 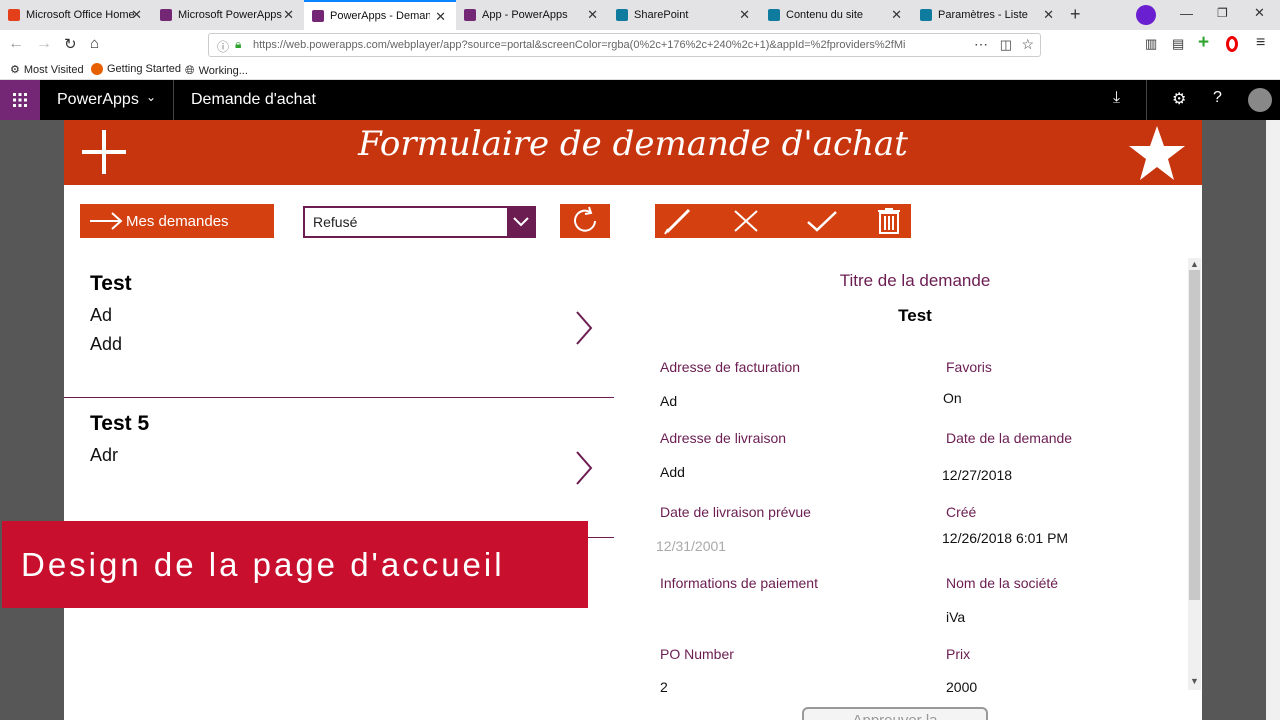 What do you see at coordinates (981, 44) in the screenshot?
I see `page-actions-icon: ⋯` at bounding box center [981, 44].